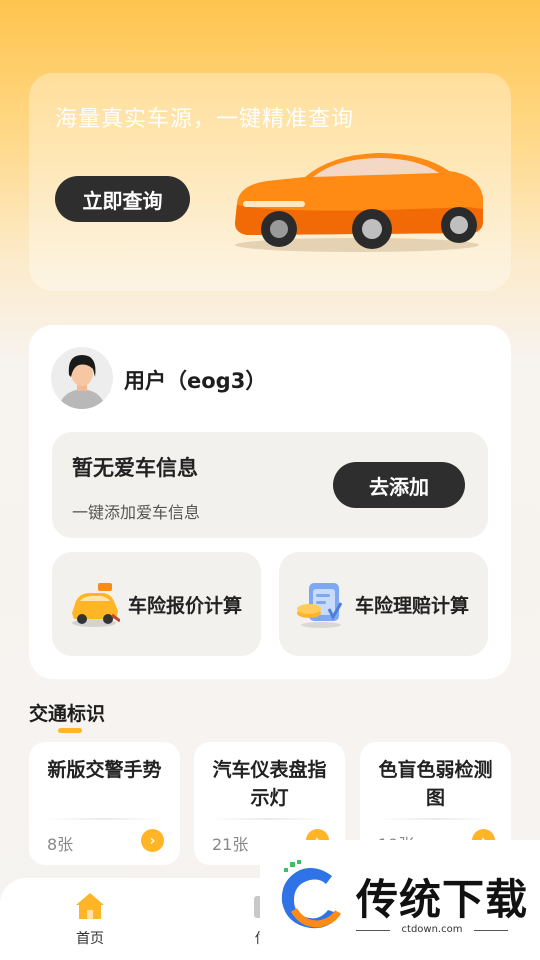 The width and height of the screenshot is (540, 960). I want to click on insurance-claim-tool: 车险理赔计算, so click(383, 604).